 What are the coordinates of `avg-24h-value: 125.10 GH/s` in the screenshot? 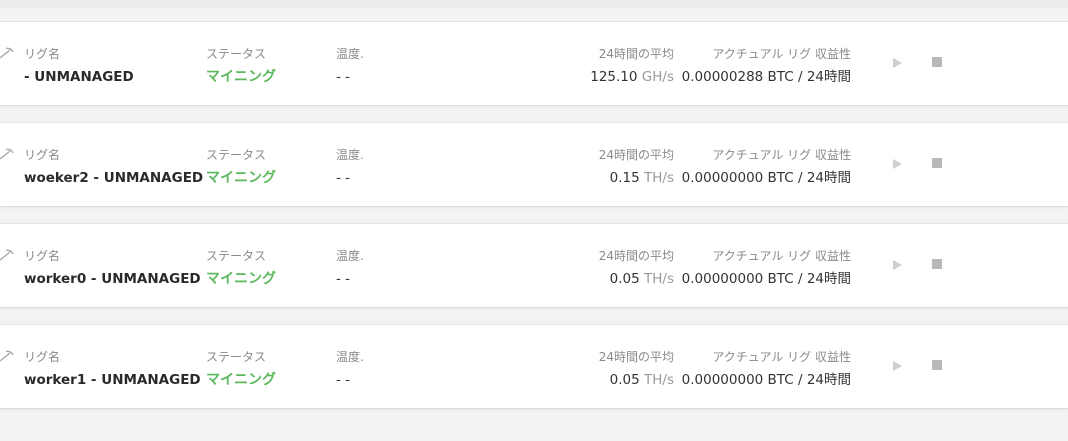 It's located at (632, 77).